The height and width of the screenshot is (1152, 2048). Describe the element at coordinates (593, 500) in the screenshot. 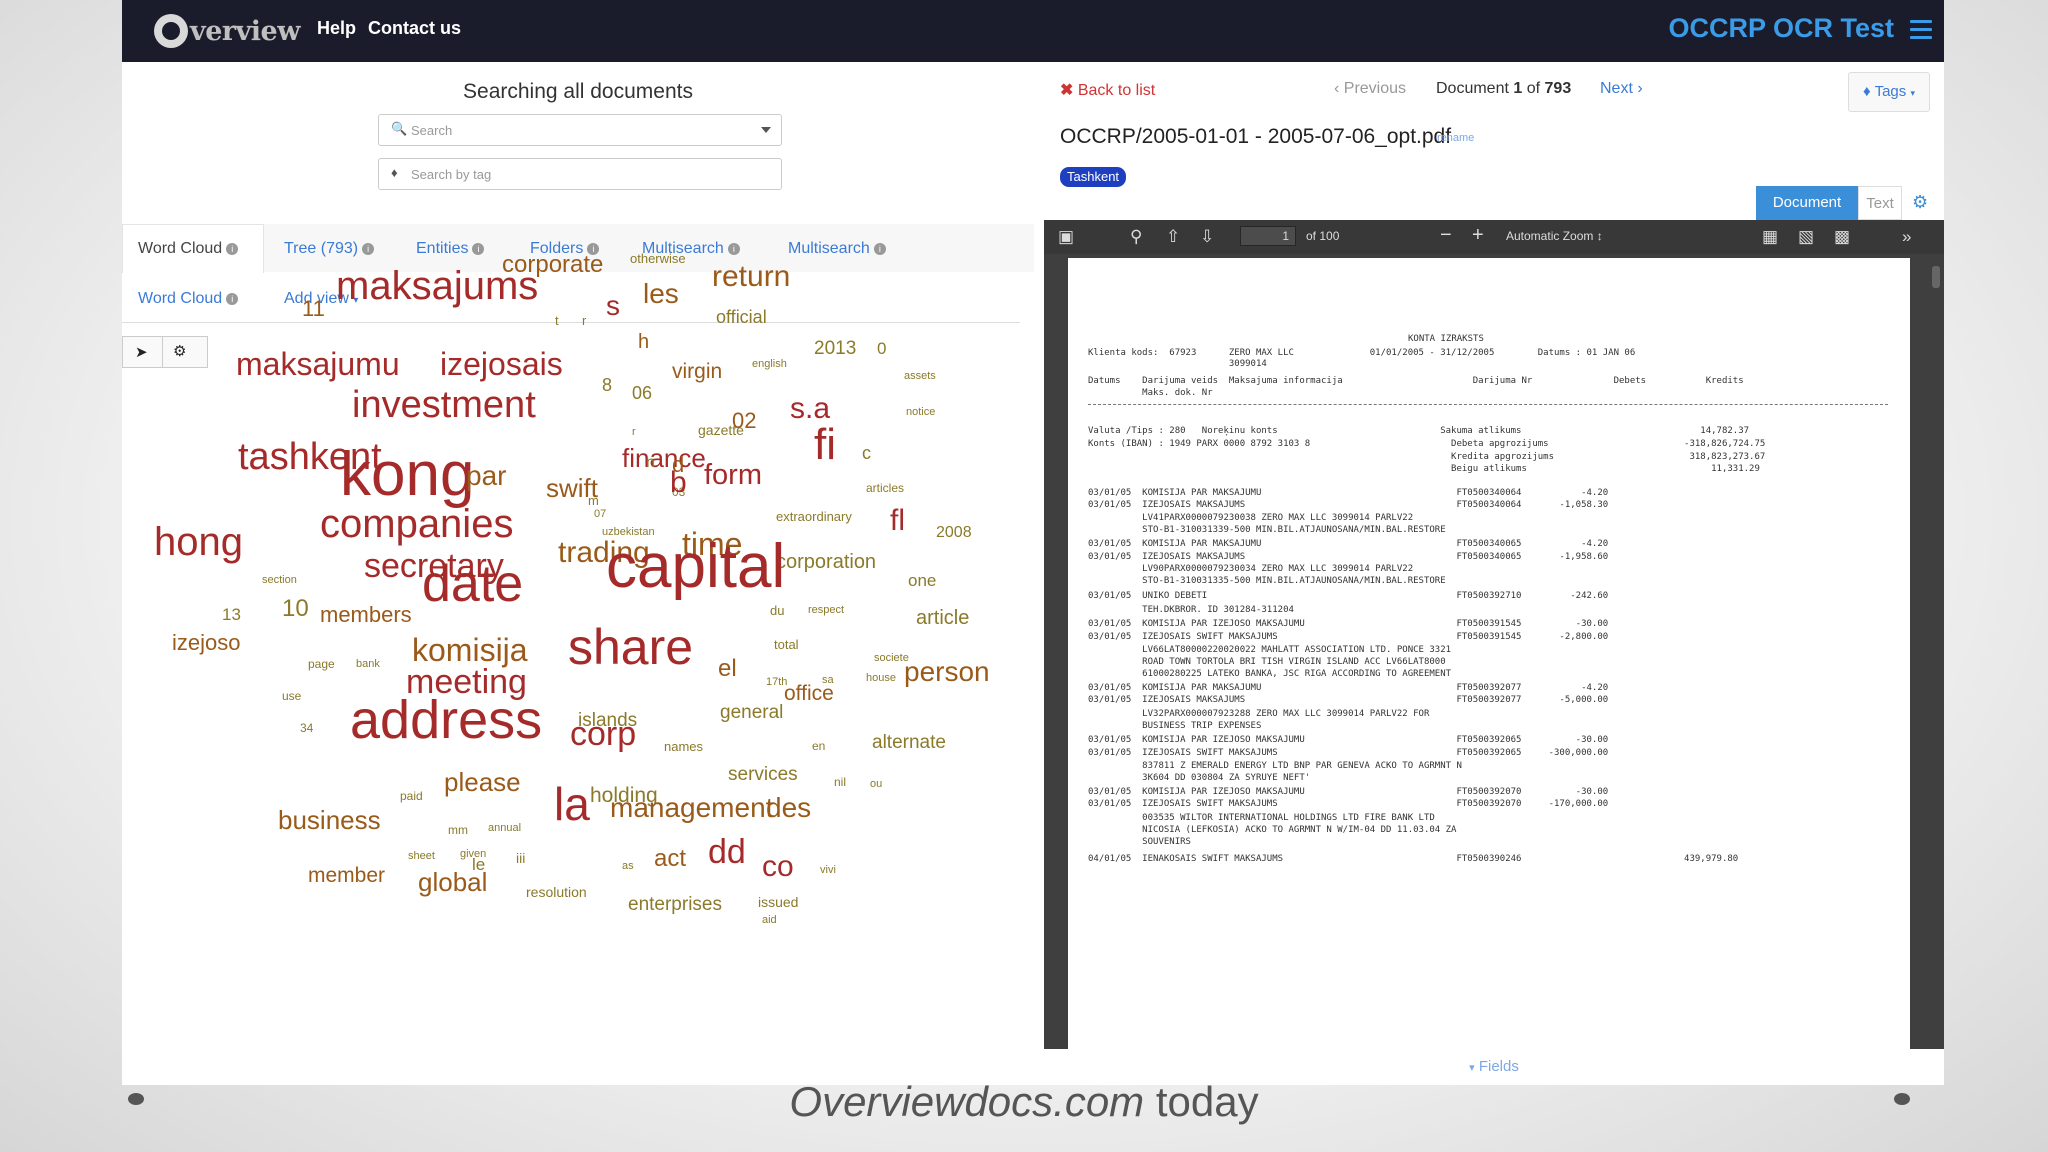

I see `cloud-word: m` at that location.